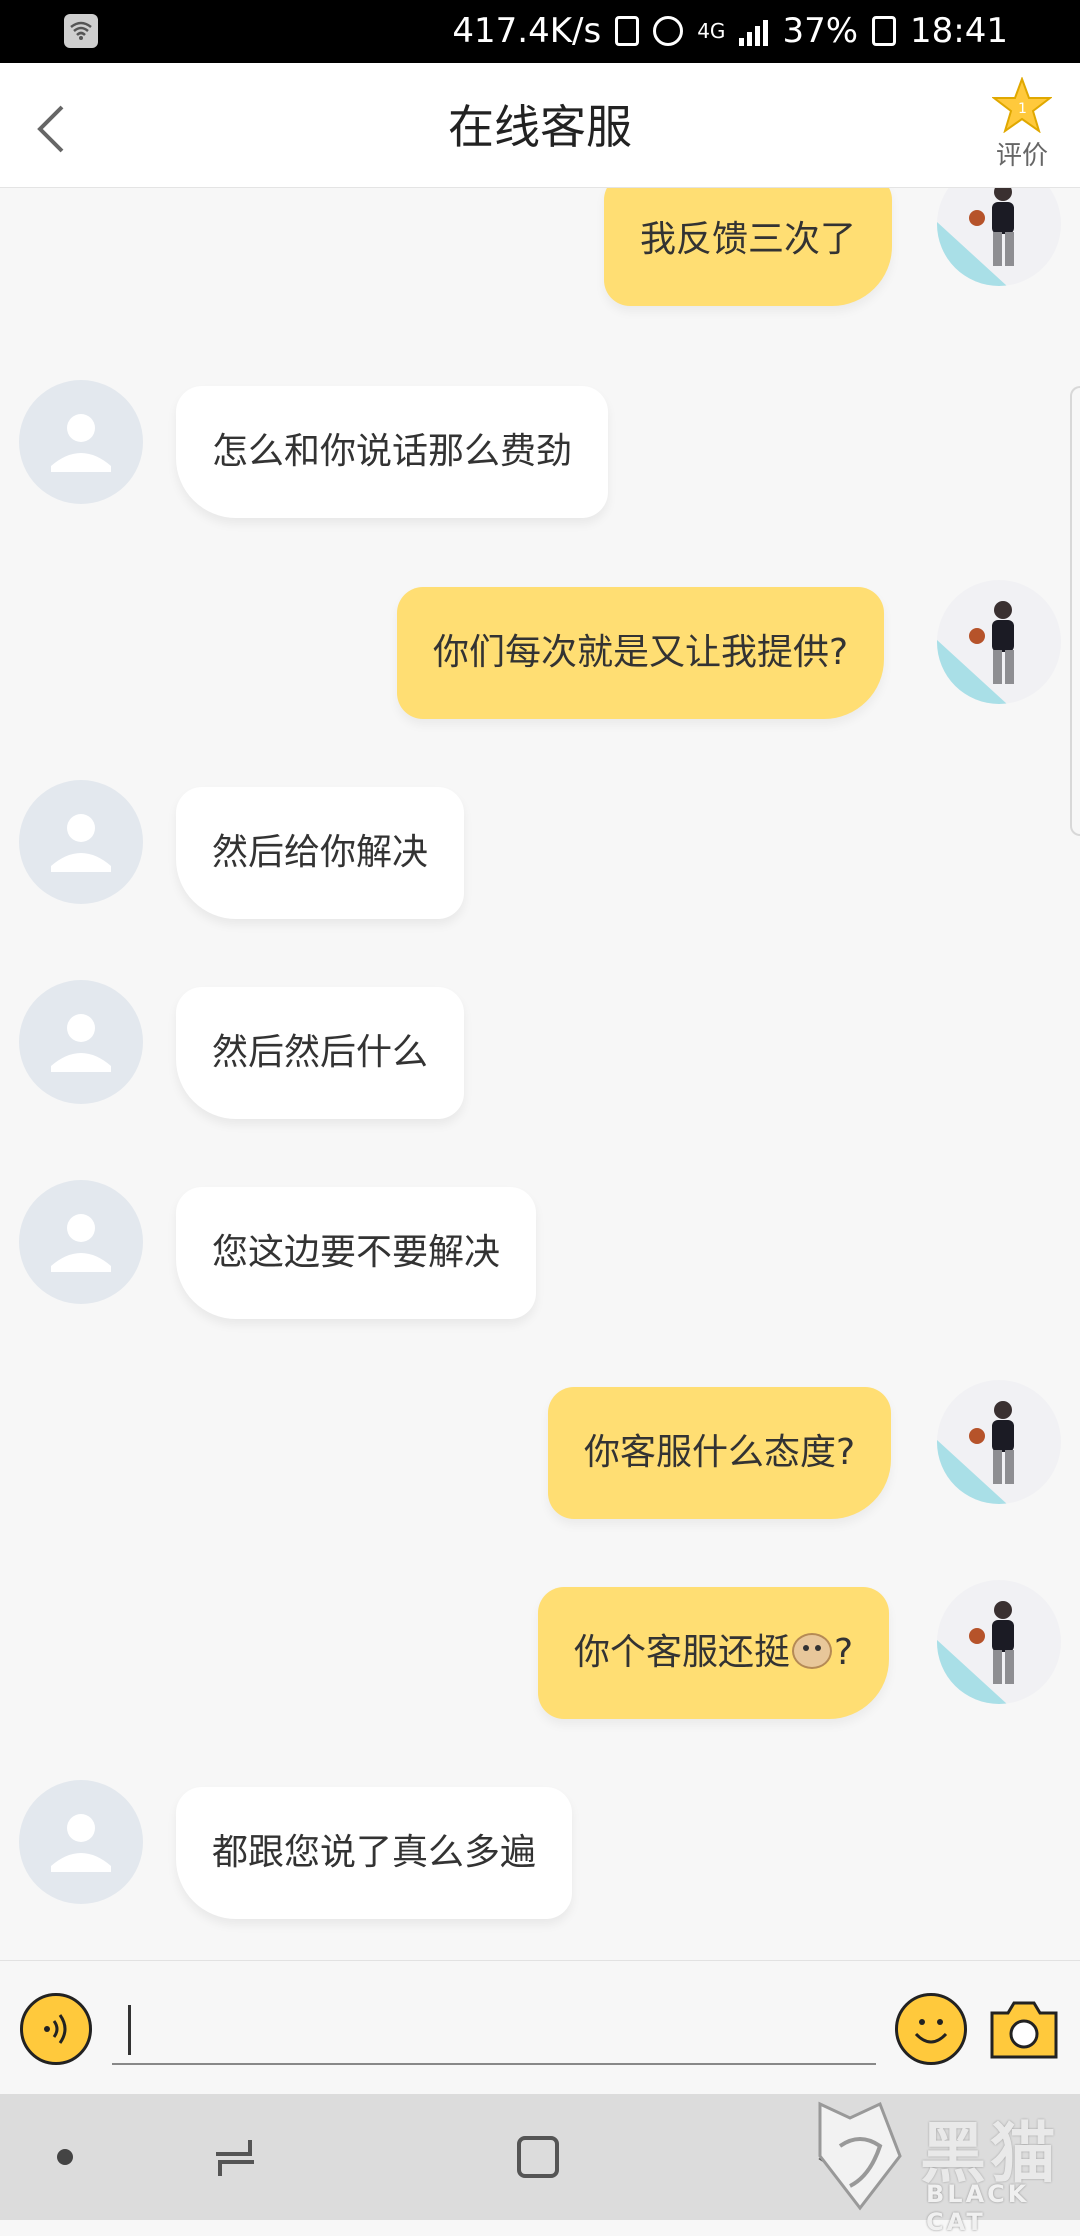 The image size is (1080, 2236). I want to click on camera-button, so click(1024, 2029).